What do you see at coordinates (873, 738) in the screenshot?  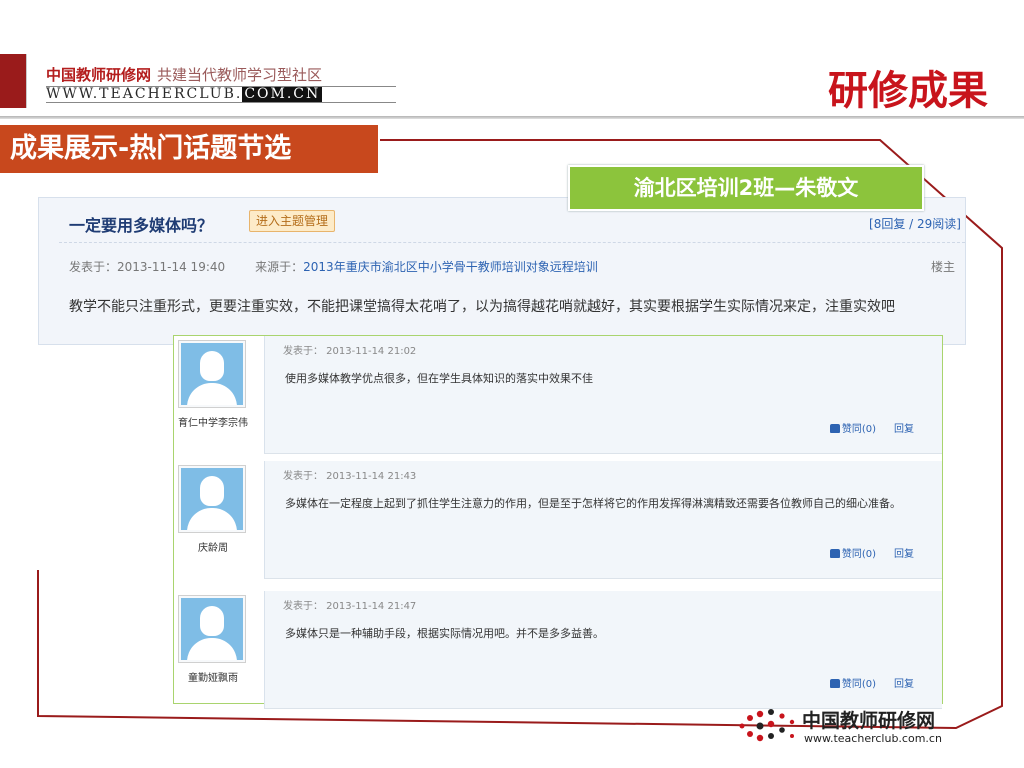 I see `footer-url: www.teacherclub.com.cn` at bounding box center [873, 738].